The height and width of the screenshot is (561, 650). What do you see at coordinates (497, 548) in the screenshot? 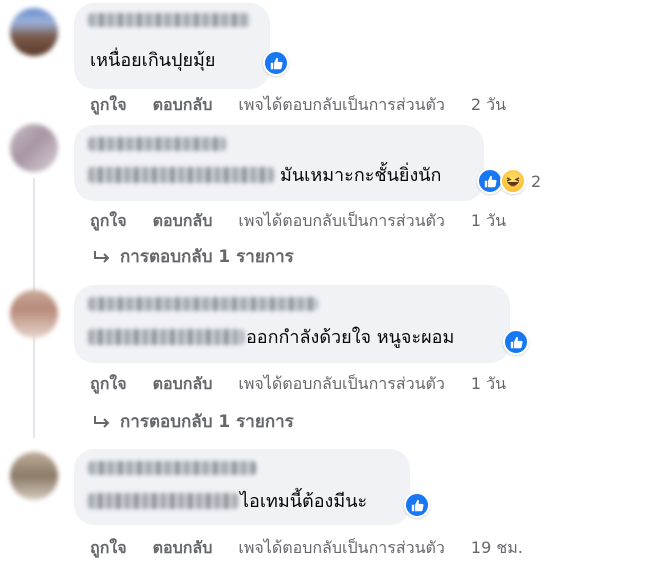
I see `timestamp: 19 ชม.` at bounding box center [497, 548].